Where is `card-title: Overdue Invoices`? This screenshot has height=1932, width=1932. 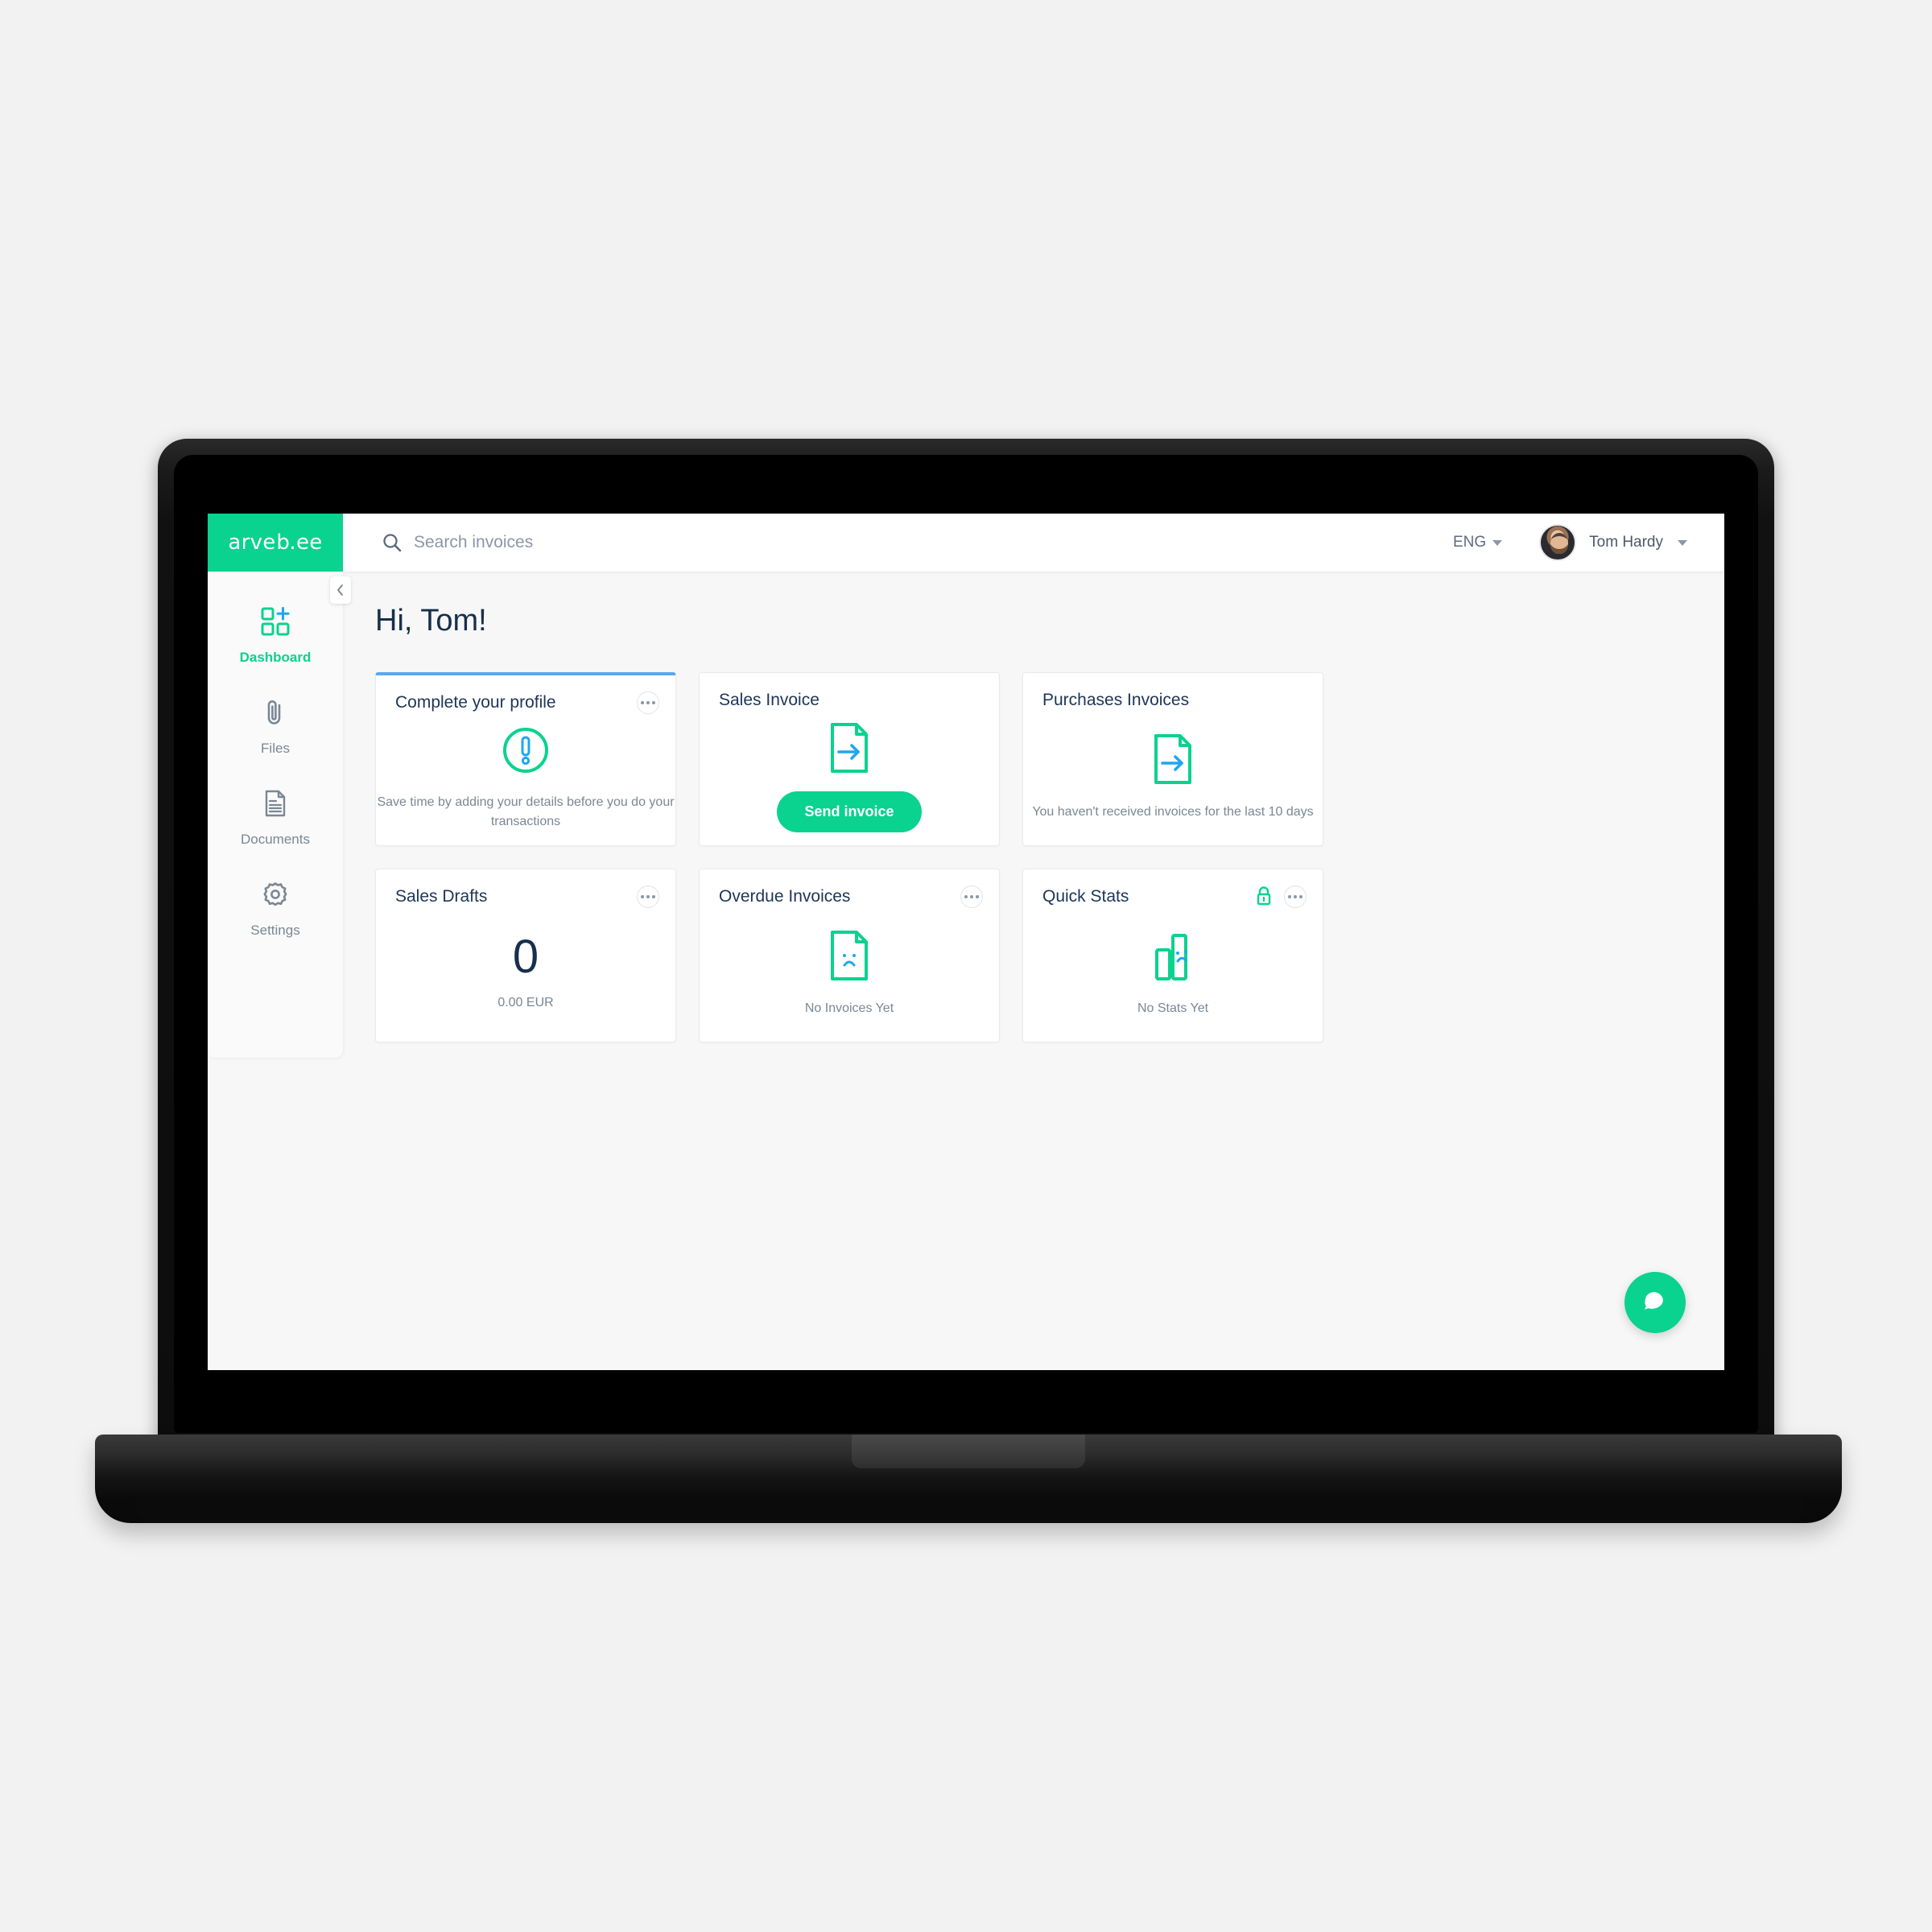 card-title: Overdue Invoices is located at coordinates (785, 896).